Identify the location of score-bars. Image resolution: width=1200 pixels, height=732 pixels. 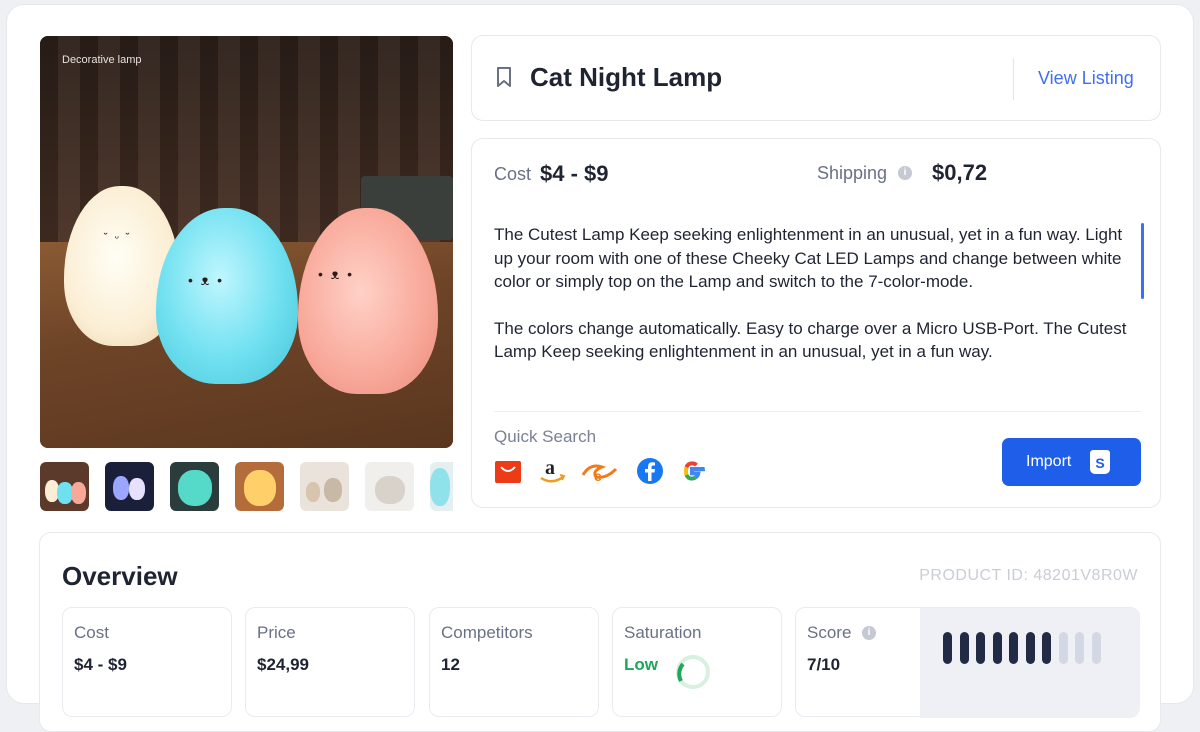
(1030, 663).